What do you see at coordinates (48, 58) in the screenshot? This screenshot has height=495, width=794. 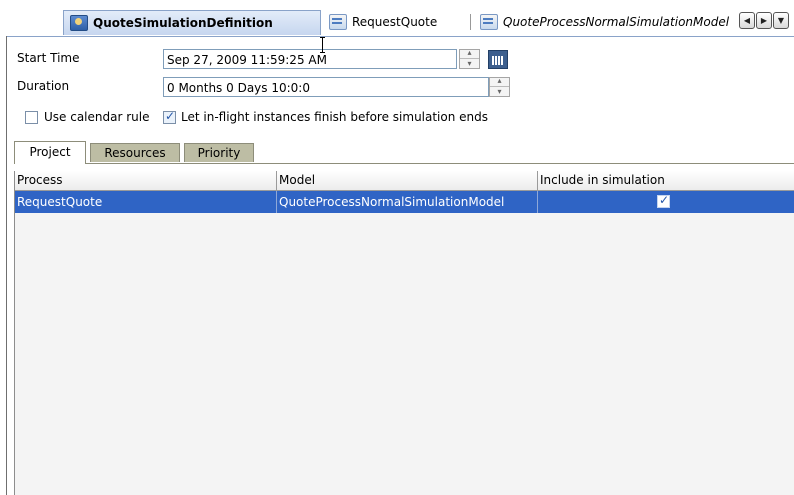 I see `start-time-label: Start Time` at bounding box center [48, 58].